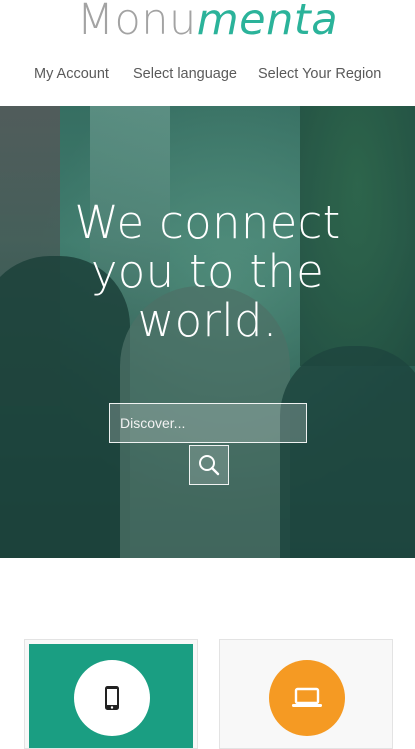  I want to click on laptop-icon, so click(307, 697).